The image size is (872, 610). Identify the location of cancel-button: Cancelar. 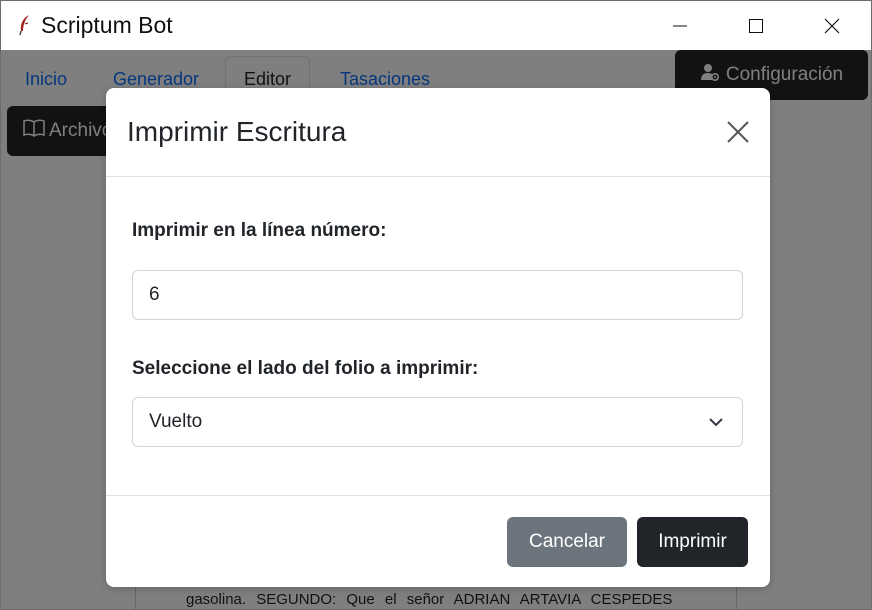
(567, 542).